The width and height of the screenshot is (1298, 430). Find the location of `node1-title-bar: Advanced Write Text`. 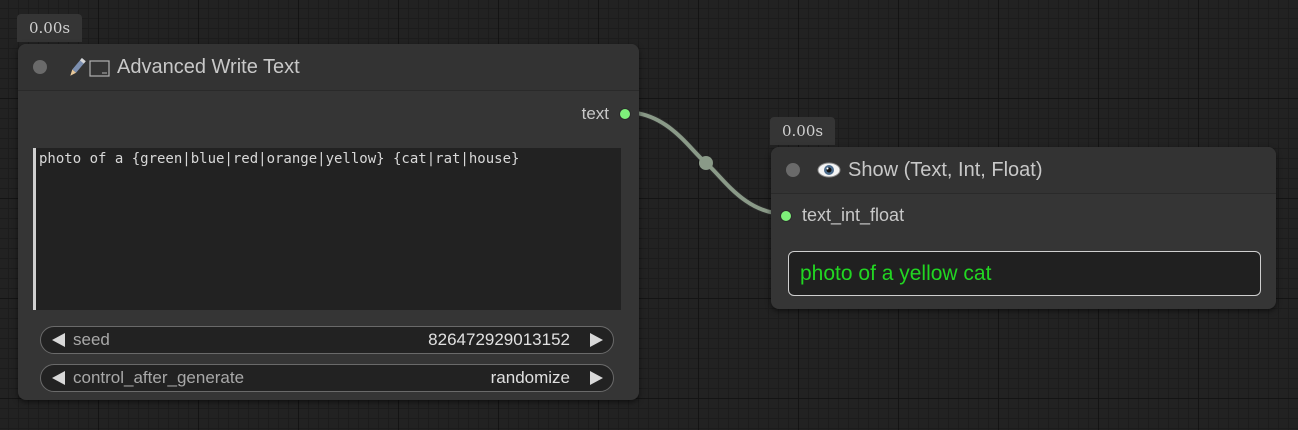

node1-title-bar: Advanced Write Text is located at coordinates (328, 67).